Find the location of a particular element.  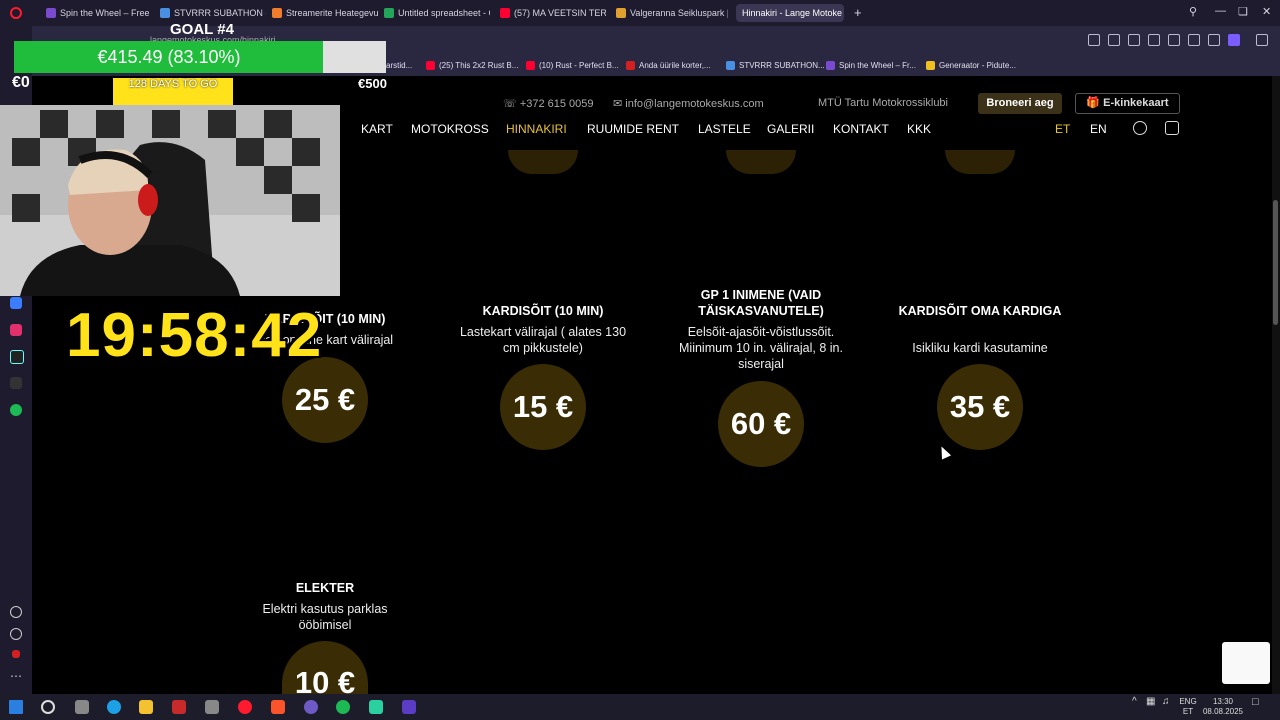

card-title: ELEKTER is located at coordinates (325, 588).